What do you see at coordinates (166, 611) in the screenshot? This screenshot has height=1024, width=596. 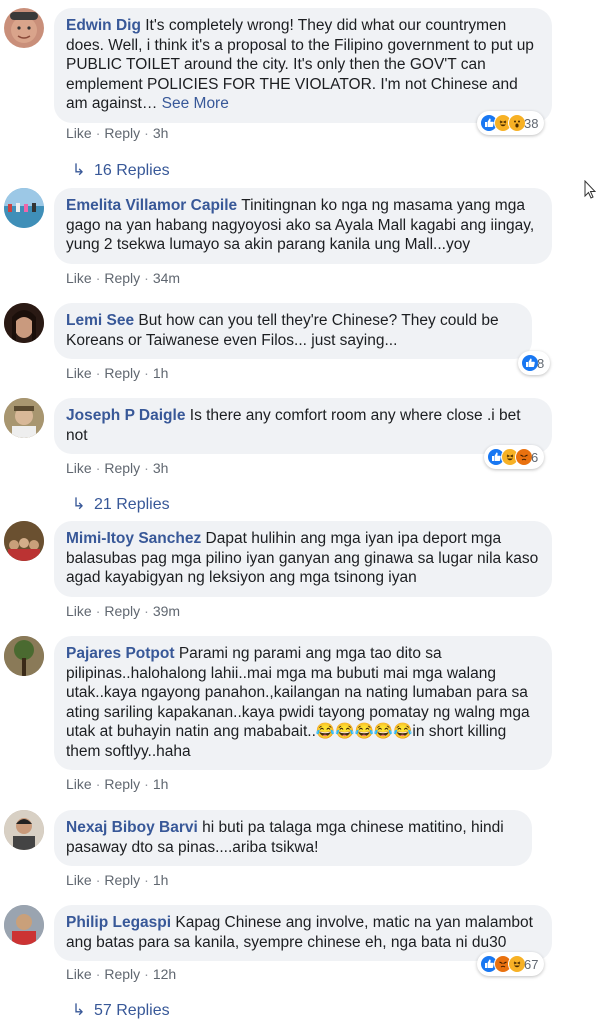 I see `timestamp: 39m` at bounding box center [166, 611].